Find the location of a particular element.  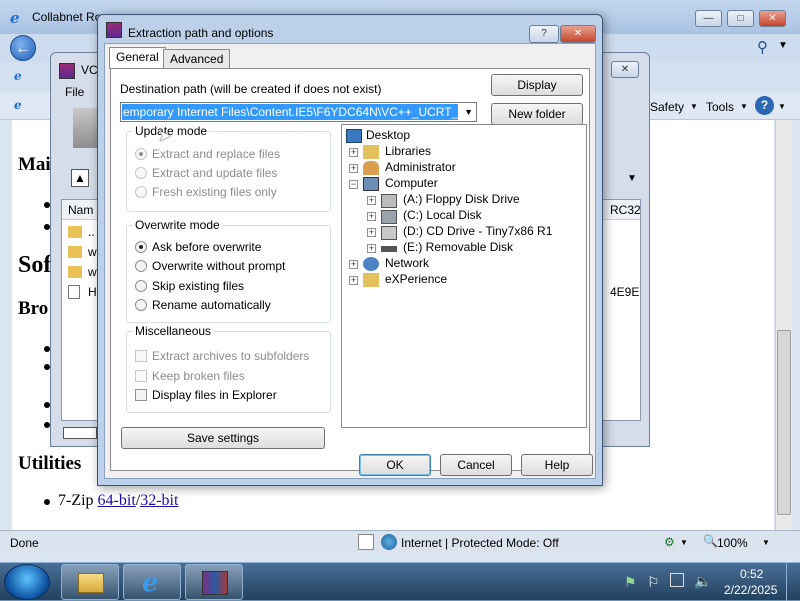

taskbar-winrar is located at coordinates (214, 582).